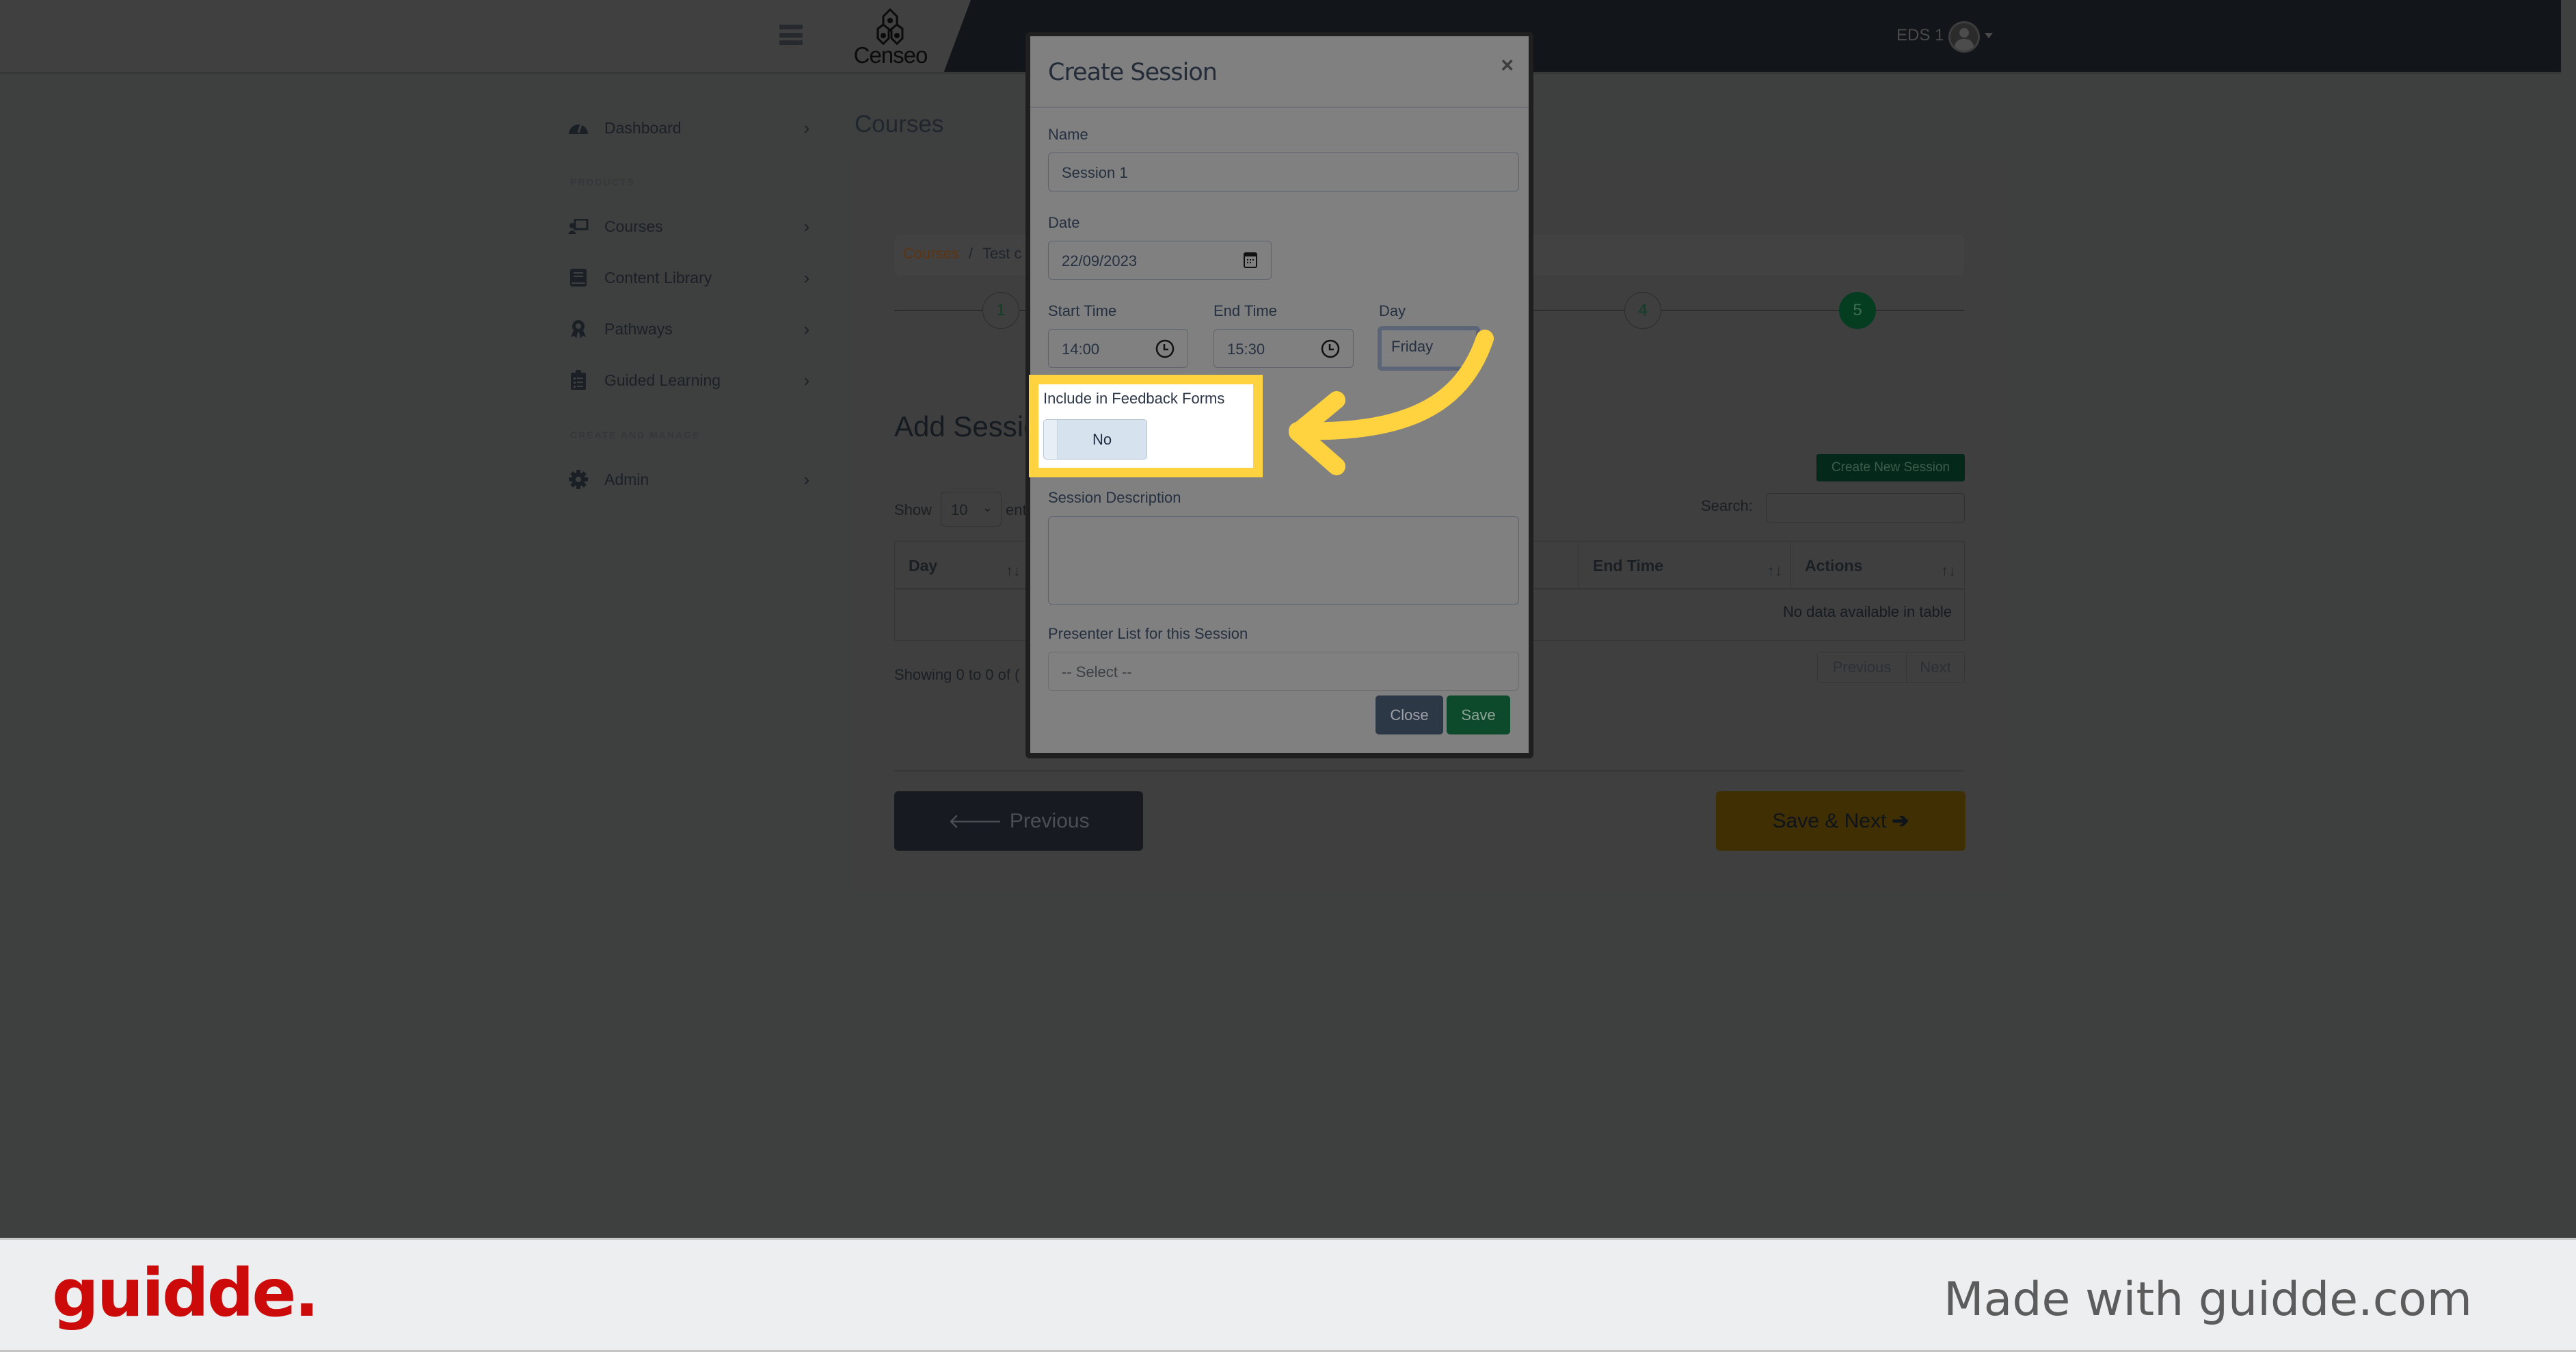 This screenshot has width=2576, height=1352. Describe the element at coordinates (987, 507) in the screenshot. I see `chevron-down-icon: ⌄` at that location.